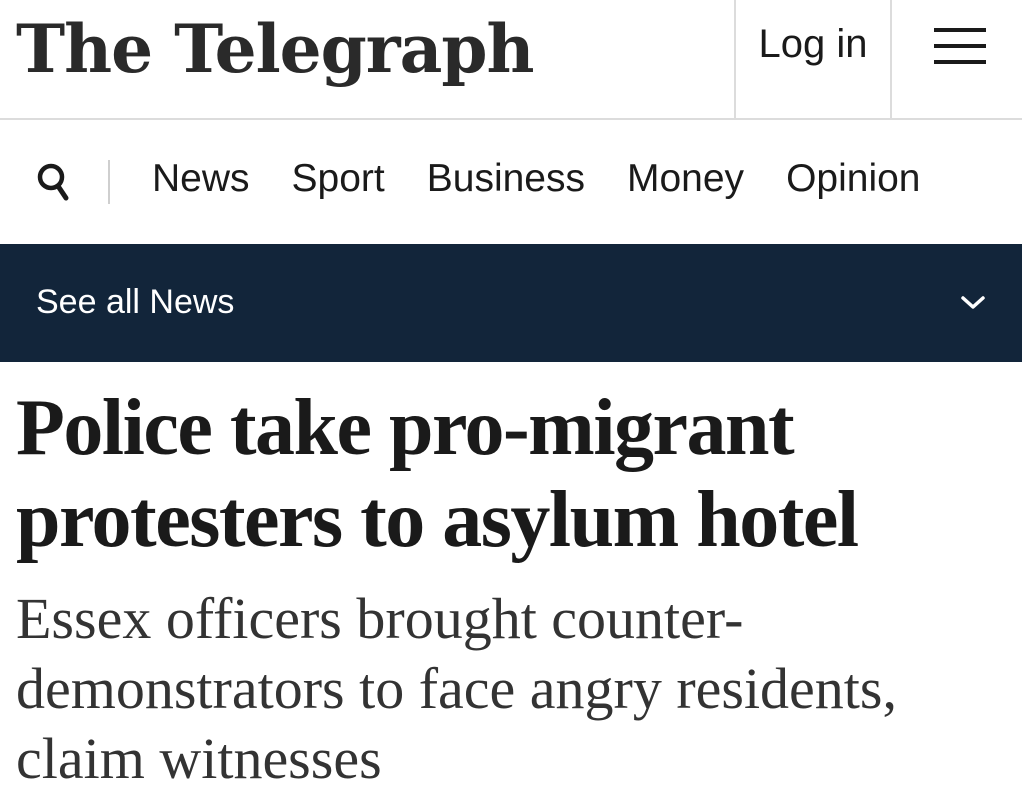 The image size is (1022, 802). What do you see at coordinates (853, 179) in the screenshot?
I see `nav-item-opinion: Opinion` at bounding box center [853, 179].